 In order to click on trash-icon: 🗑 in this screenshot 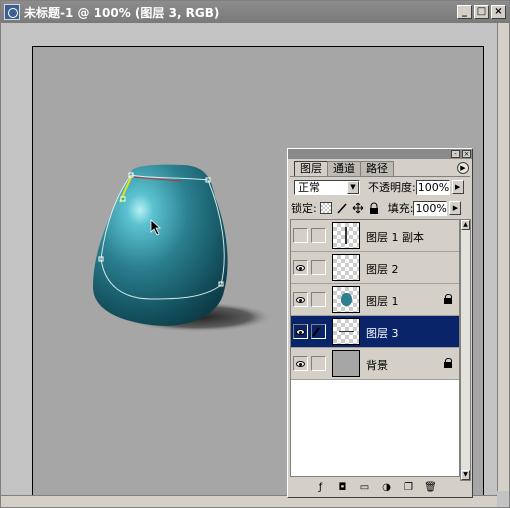, I will do `click(430, 488)`.